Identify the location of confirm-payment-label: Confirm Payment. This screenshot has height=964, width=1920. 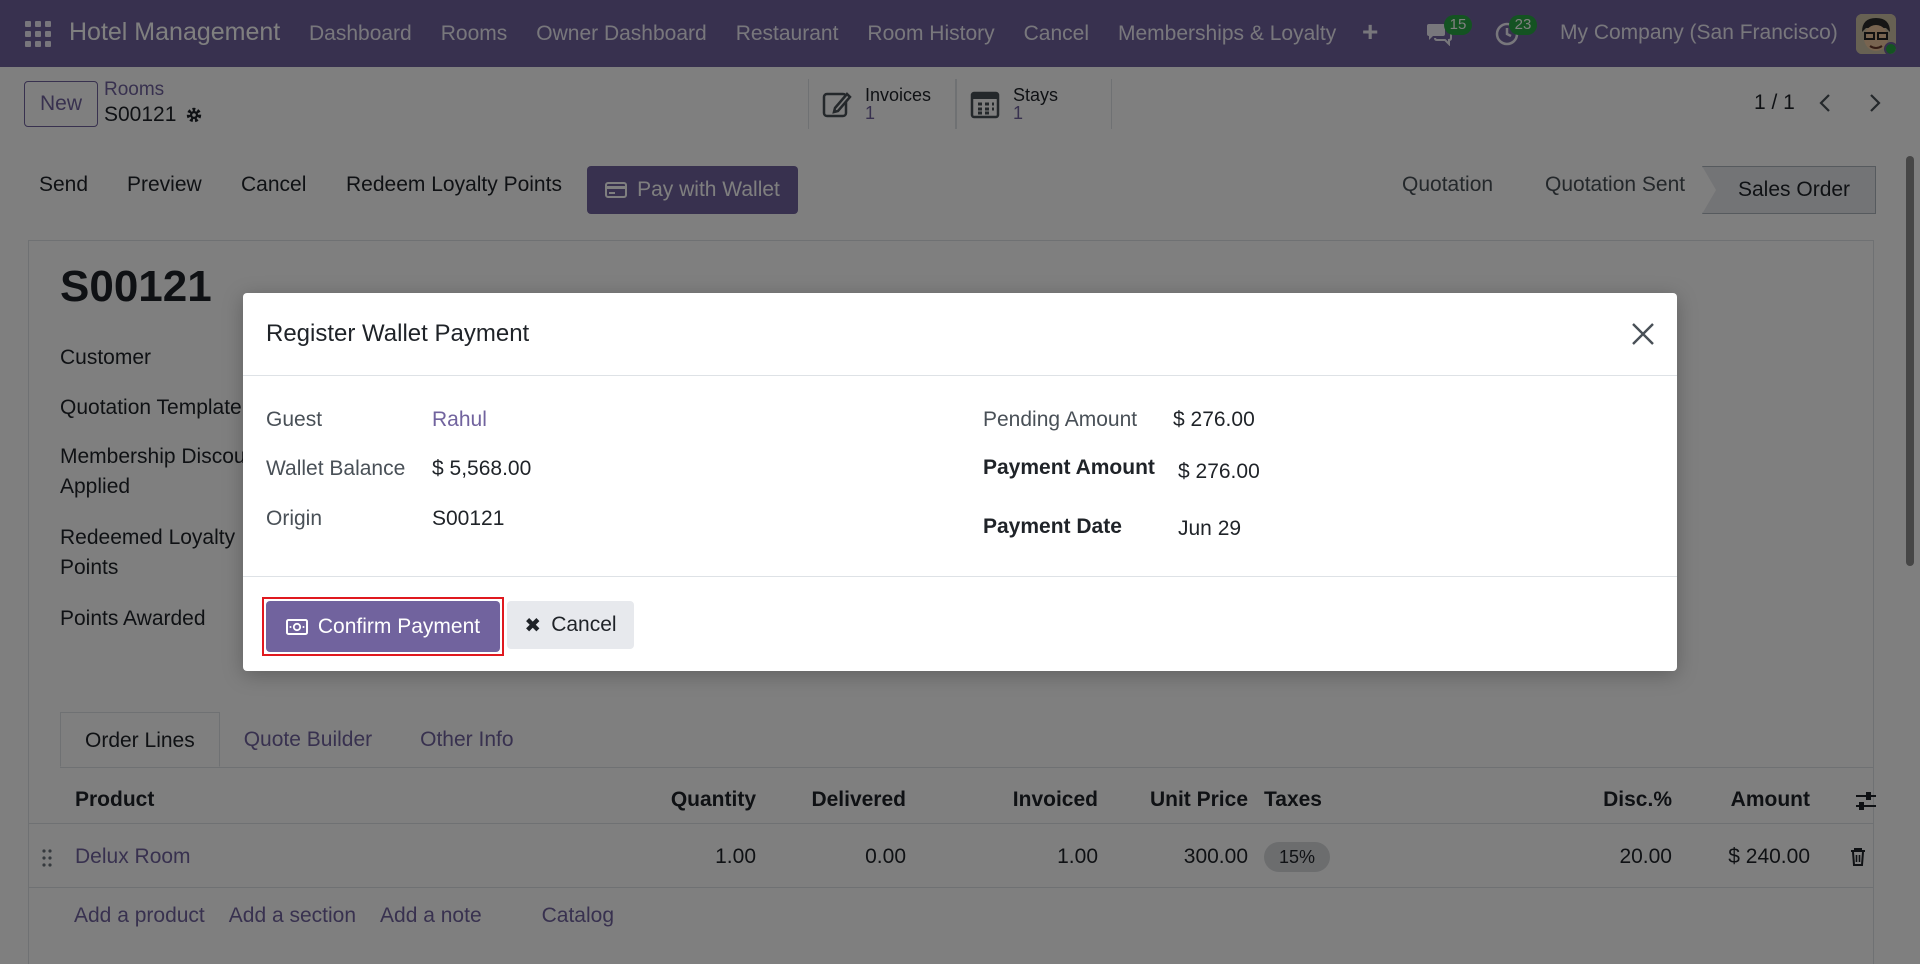
(399, 626).